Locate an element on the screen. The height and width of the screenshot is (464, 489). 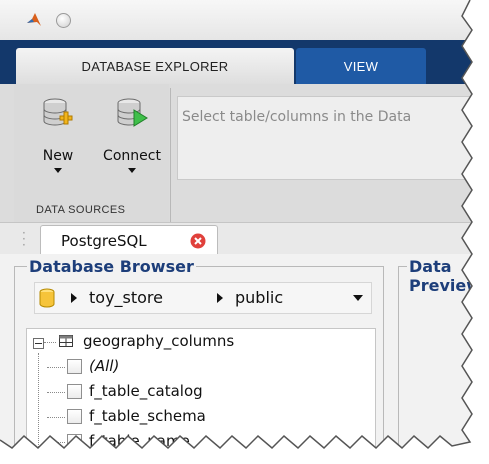
column-label: f_table_catalog is located at coordinates (146, 391).